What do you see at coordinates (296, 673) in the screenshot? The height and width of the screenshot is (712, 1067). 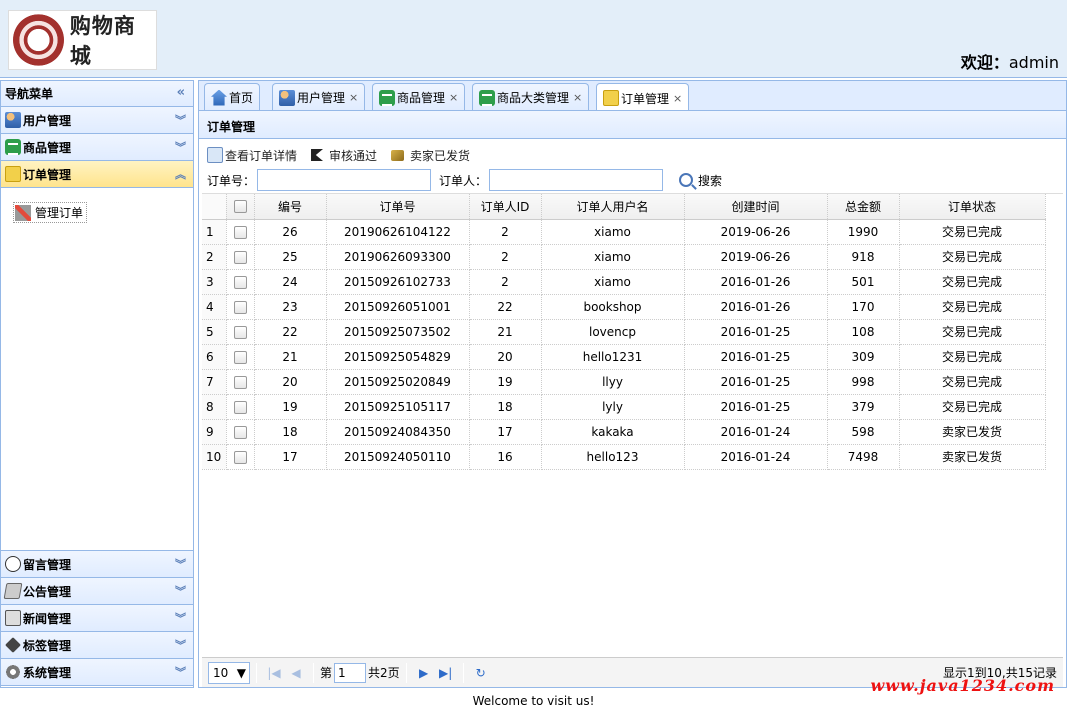 I see `previous-page-icon: ◀` at bounding box center [296, 673].